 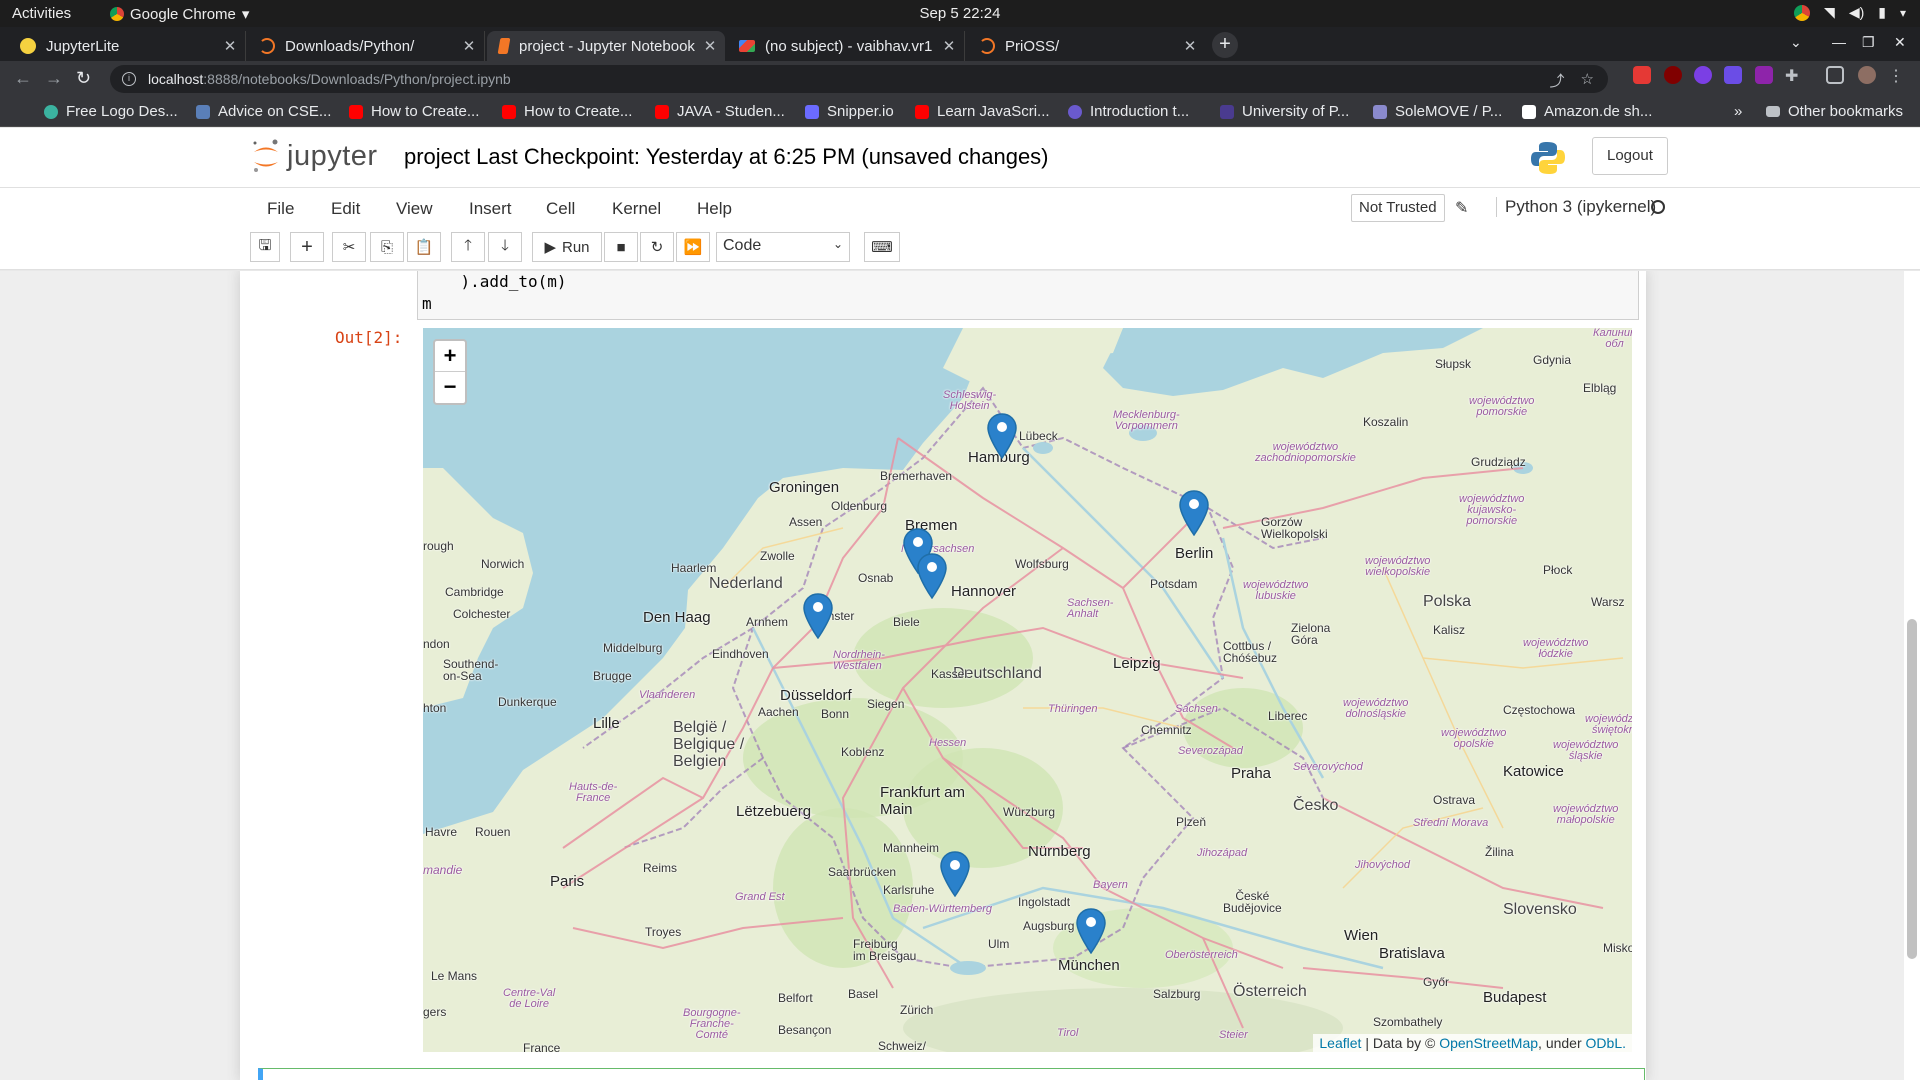 I want to click on odbl-link: ODbL., so click(x=1606, y=1043).